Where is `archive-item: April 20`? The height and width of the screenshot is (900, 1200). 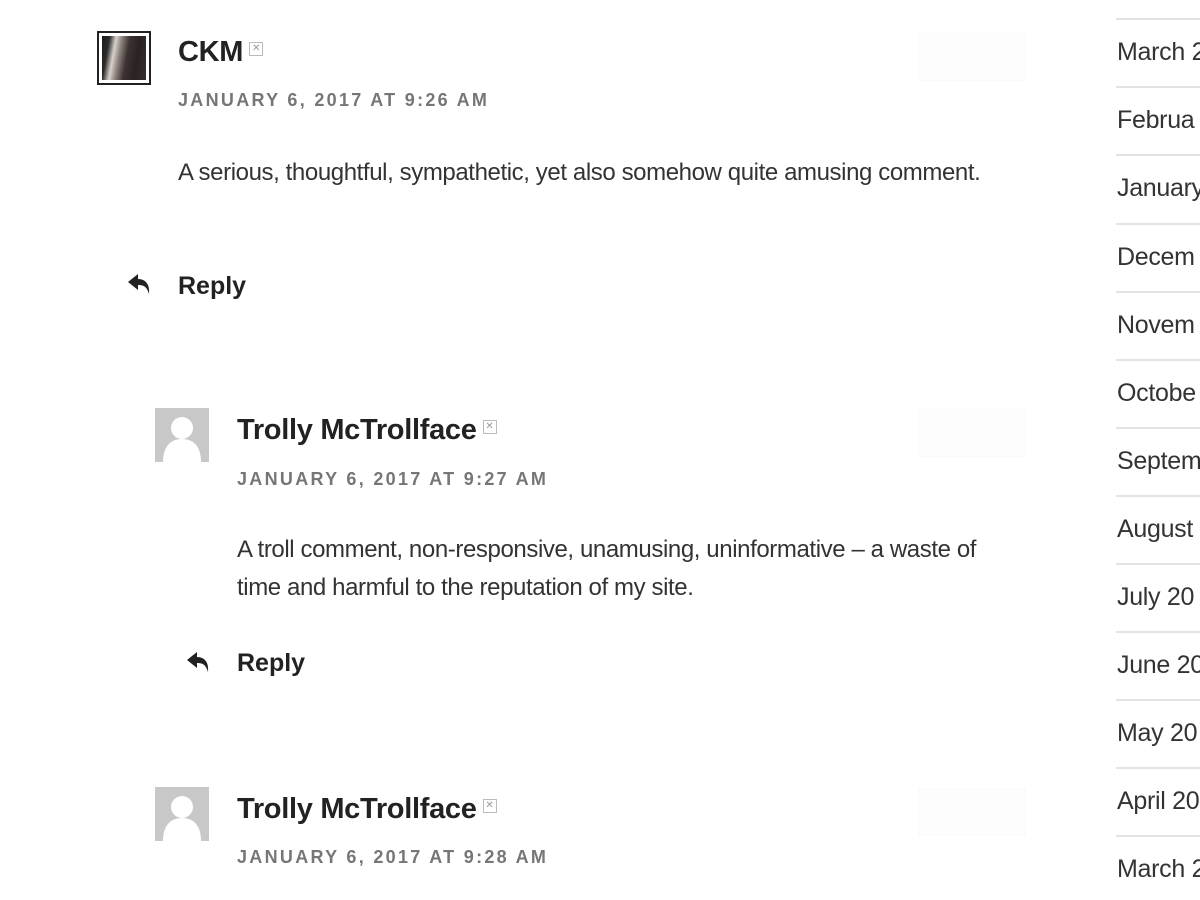 archive-item: April 20 is located at coordinates (1158, 801).